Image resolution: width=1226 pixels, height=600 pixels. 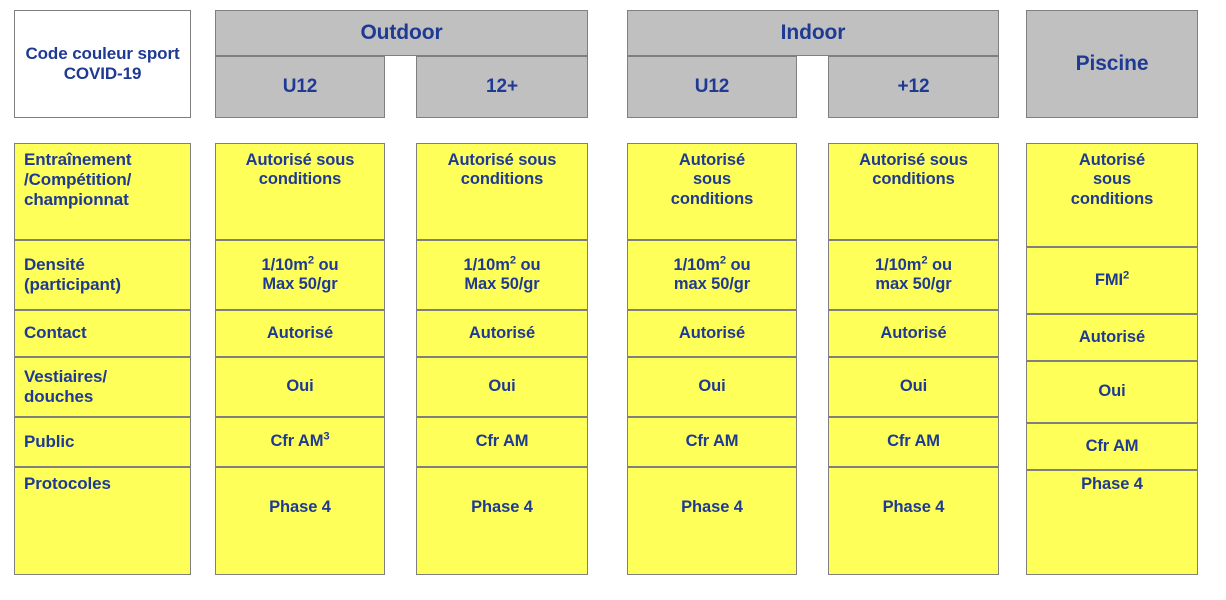 I want to click on cell-text: Vestiaires/douches, so click(x=107, y=387).